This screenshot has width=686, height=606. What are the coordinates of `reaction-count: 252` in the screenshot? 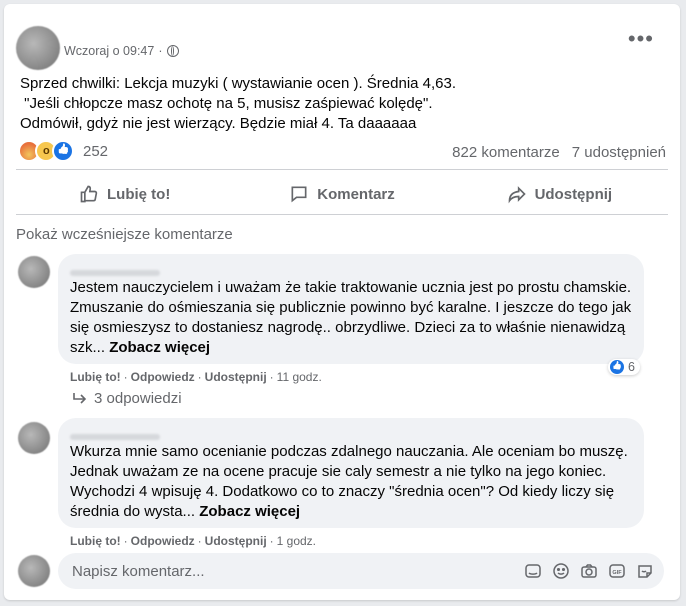 It's located at (96, 151).